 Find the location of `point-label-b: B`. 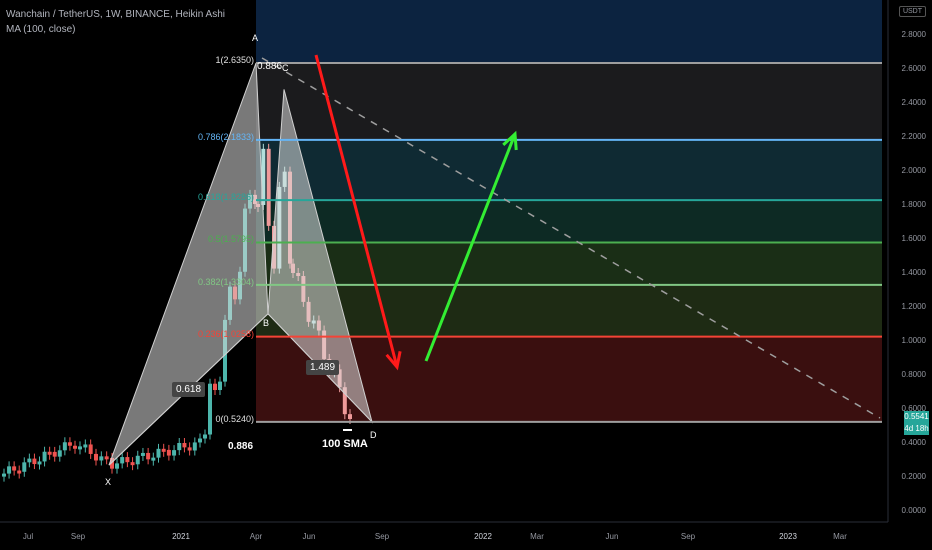

point-label-b: B is located at coordinates (266, 323).